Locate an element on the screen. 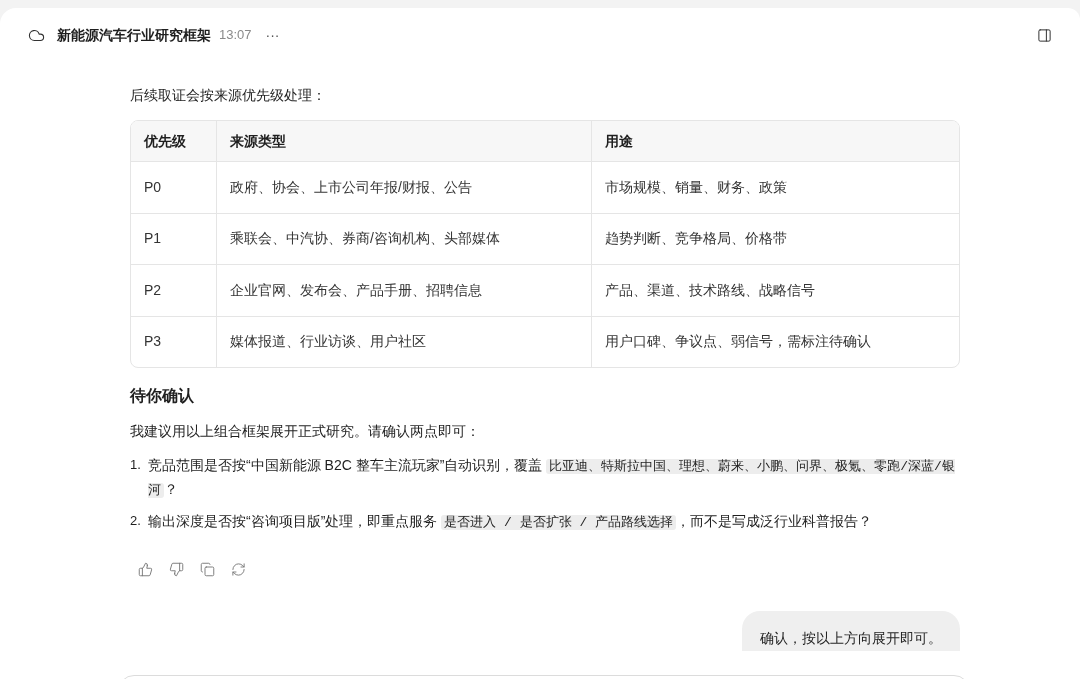  thumbs-up-icon is located at coordinates (145, 569).